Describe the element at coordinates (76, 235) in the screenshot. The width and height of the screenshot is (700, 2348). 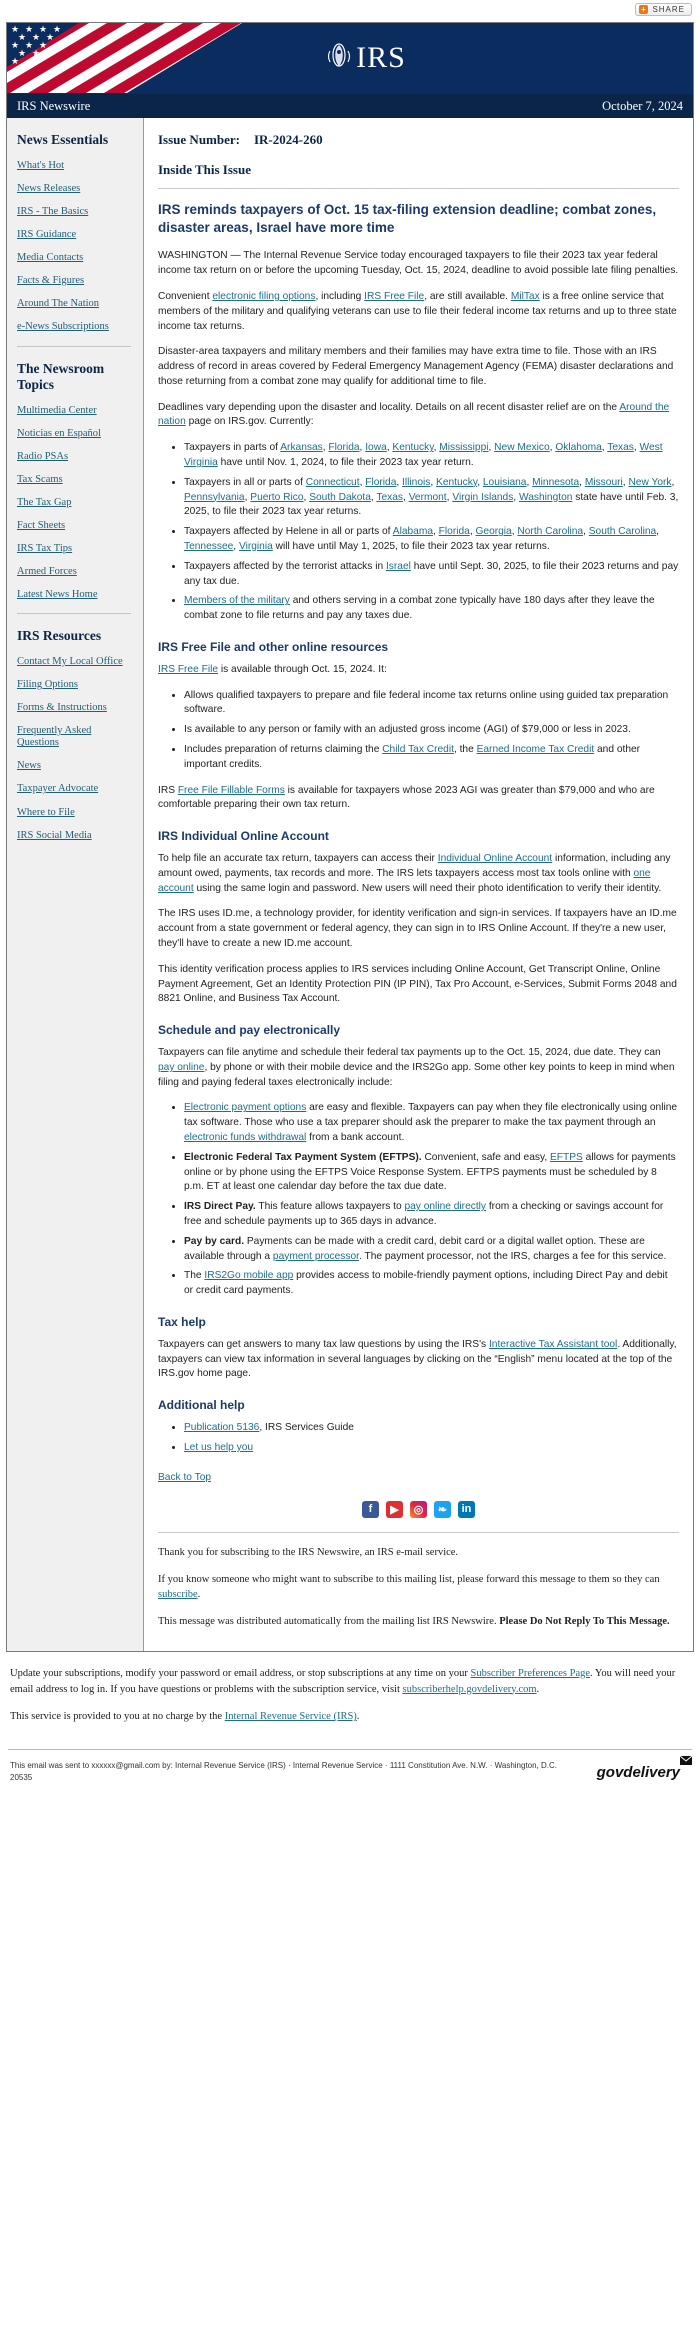
I see `sidebar-item-irs-guidance: IRS Guidance` at that location.